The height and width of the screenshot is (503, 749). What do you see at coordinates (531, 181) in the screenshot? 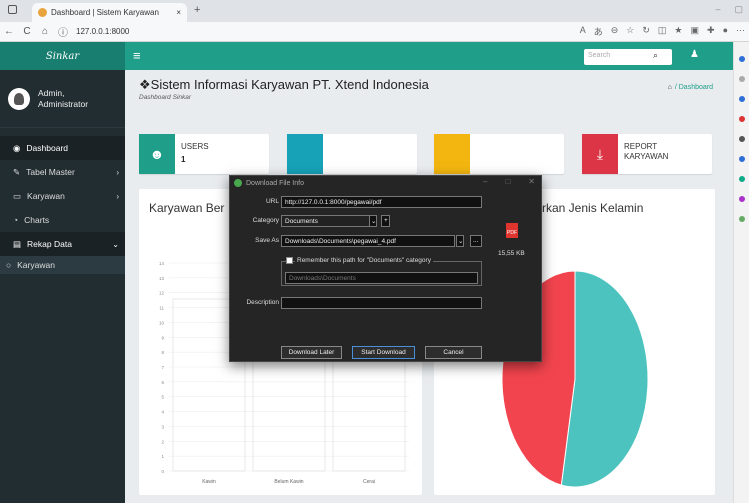
I see `dialog-close-button: ✕` at bounding box center [531, 181].